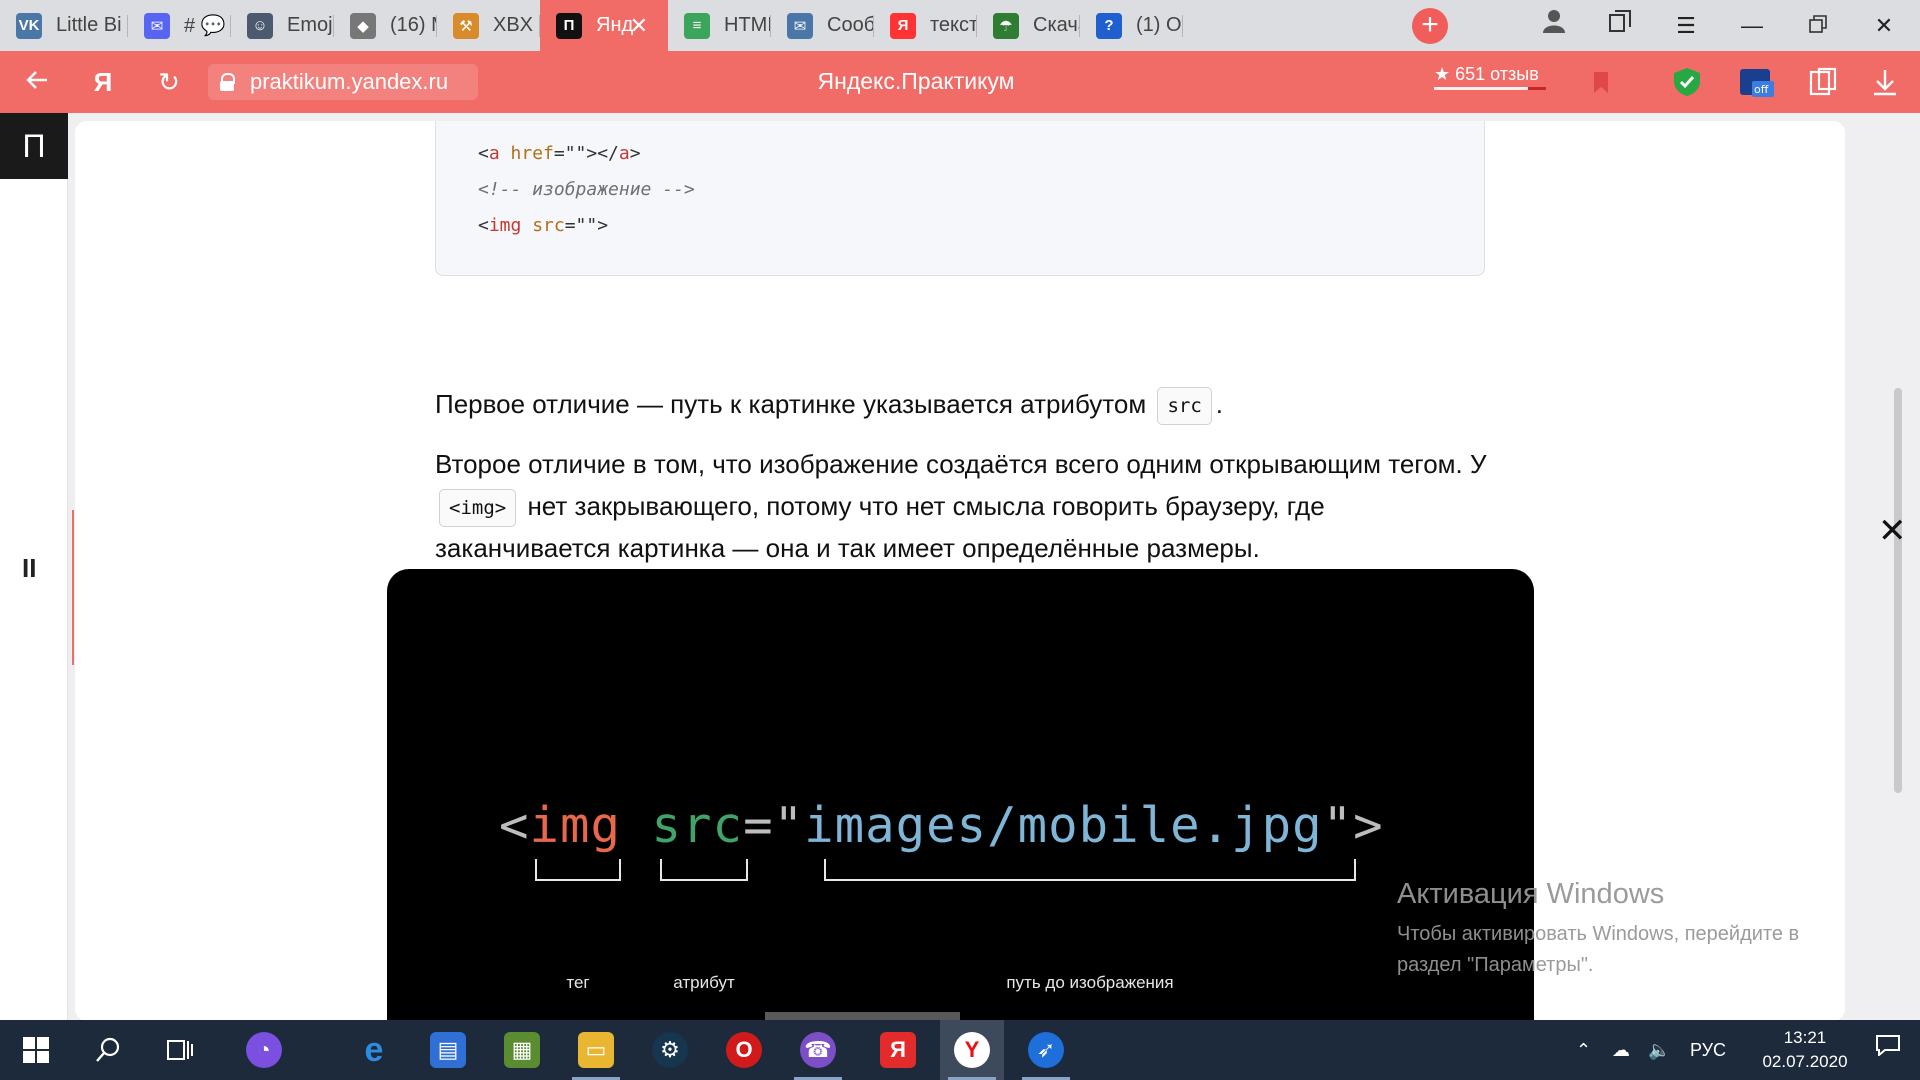 This screenshot has width=1920, height=1080. Describe the element at coordinates (604, 25) in the screenshot. I see `browser-tab: П Янд ✕` at that location.